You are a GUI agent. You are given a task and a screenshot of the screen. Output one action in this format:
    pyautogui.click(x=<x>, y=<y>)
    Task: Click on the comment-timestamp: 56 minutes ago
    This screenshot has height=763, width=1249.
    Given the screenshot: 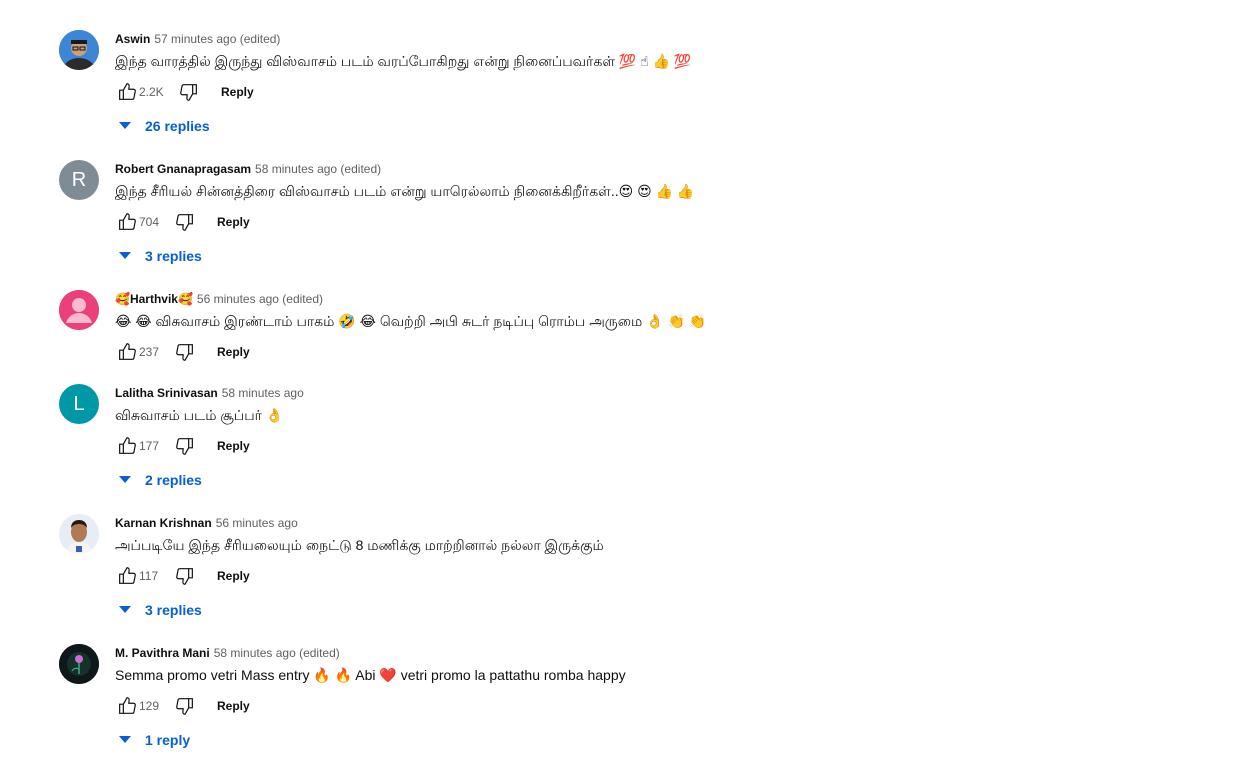 What is the action you would take?
    pyautogui.click(x=257, y=523)
    